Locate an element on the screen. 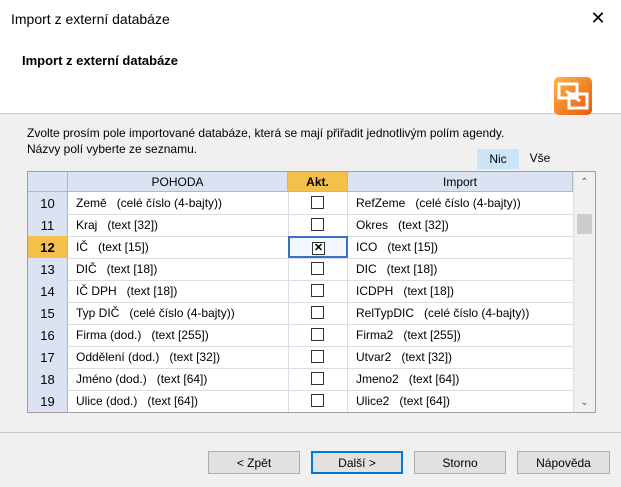 The width and height of the screenshot is (621, 487). table-row: 12 IČ (text [15]) ✕ ICO (text [15]) is located at coordinates (300, 247).